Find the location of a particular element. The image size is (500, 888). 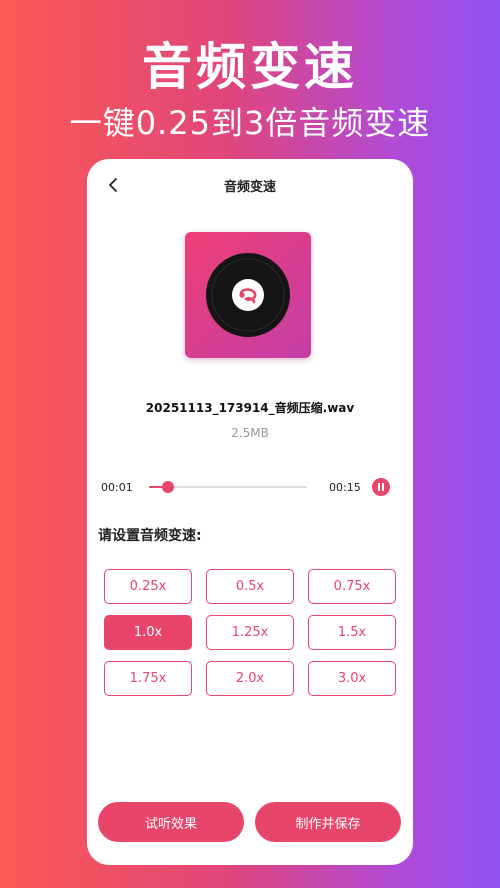

speed-option: 1.0x is located at coordinates (148, 632).